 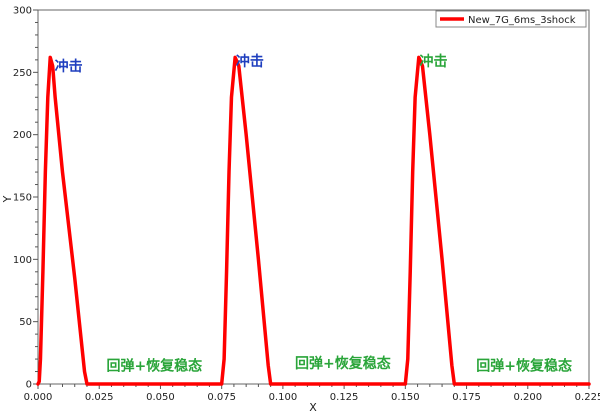 What do you see at coordinates (313, 407) in the screenshot?
I see `x-axis-title: X` at bounding box center [313, 407].